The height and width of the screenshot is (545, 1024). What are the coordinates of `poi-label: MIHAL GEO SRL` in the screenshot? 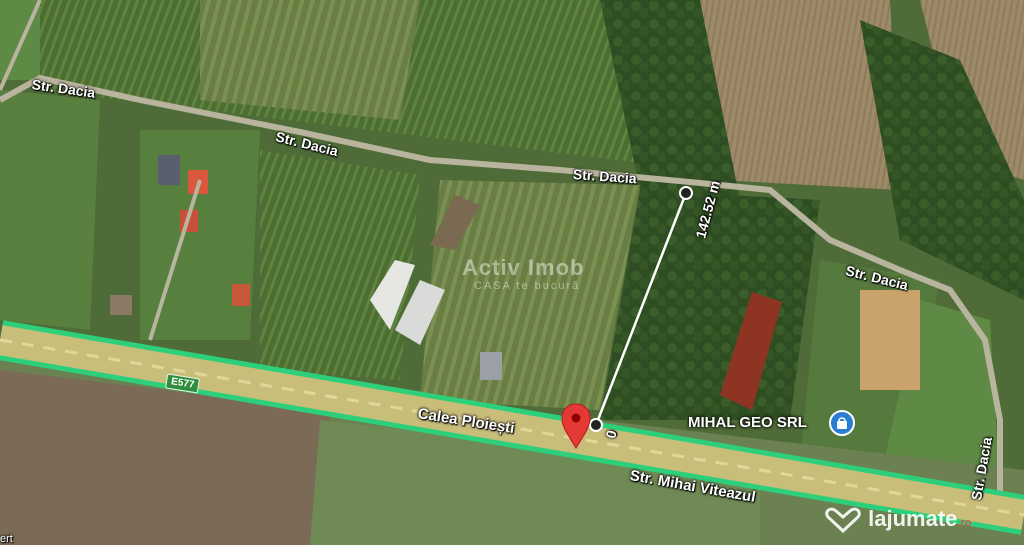 It's located at (747, 422).